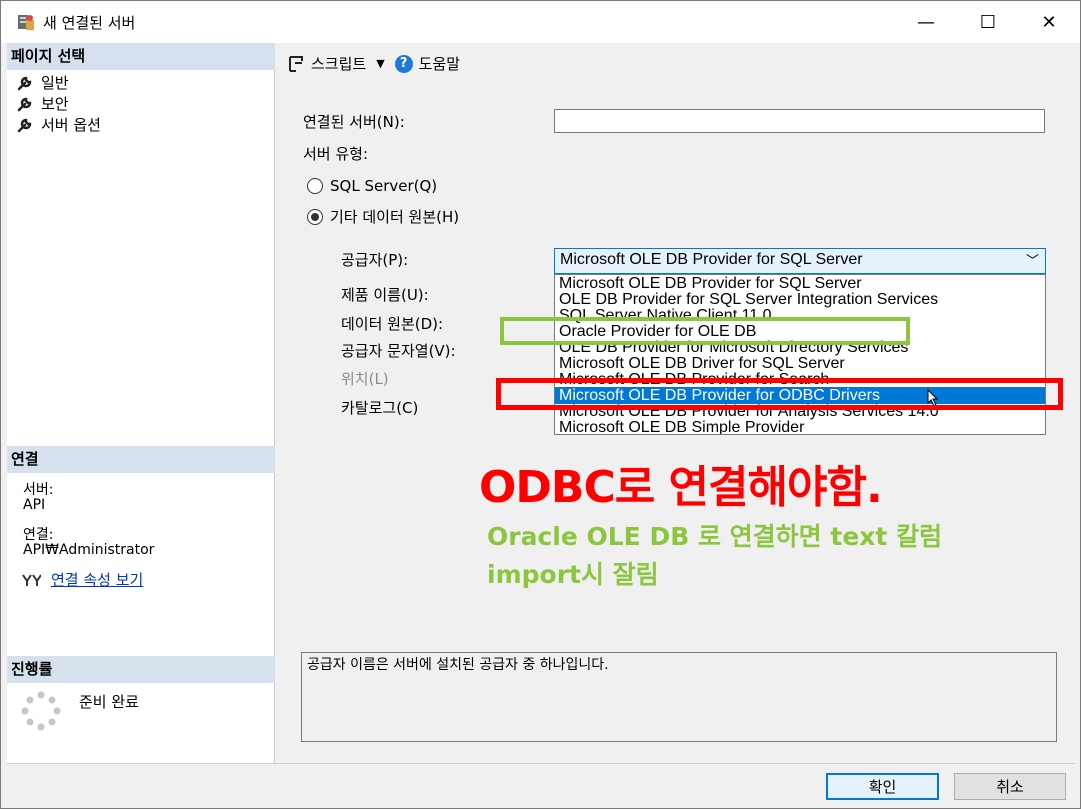 This screenshot has width=1081, height=809. Describe the element at coordinates (296, 63) in the screenshot. I see `script-icon` at that location.